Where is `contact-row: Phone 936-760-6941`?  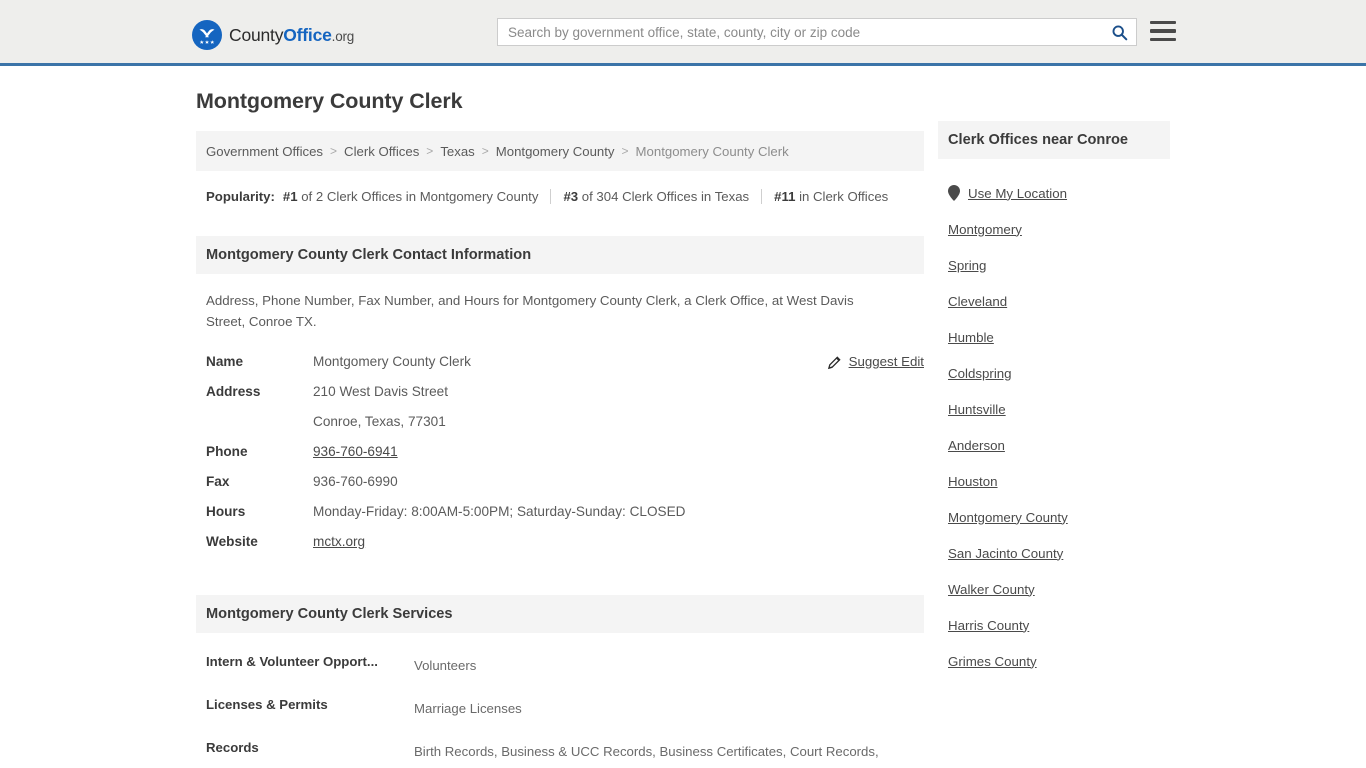
contact-row: Phone 936-760-6941 is located at coordinates (560, 452).